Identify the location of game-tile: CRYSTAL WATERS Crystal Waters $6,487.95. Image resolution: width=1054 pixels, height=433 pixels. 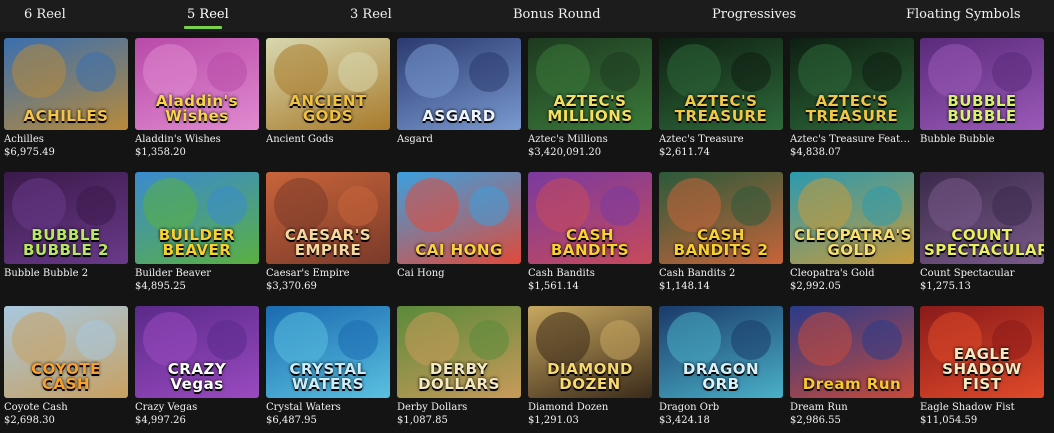
(328, 366).